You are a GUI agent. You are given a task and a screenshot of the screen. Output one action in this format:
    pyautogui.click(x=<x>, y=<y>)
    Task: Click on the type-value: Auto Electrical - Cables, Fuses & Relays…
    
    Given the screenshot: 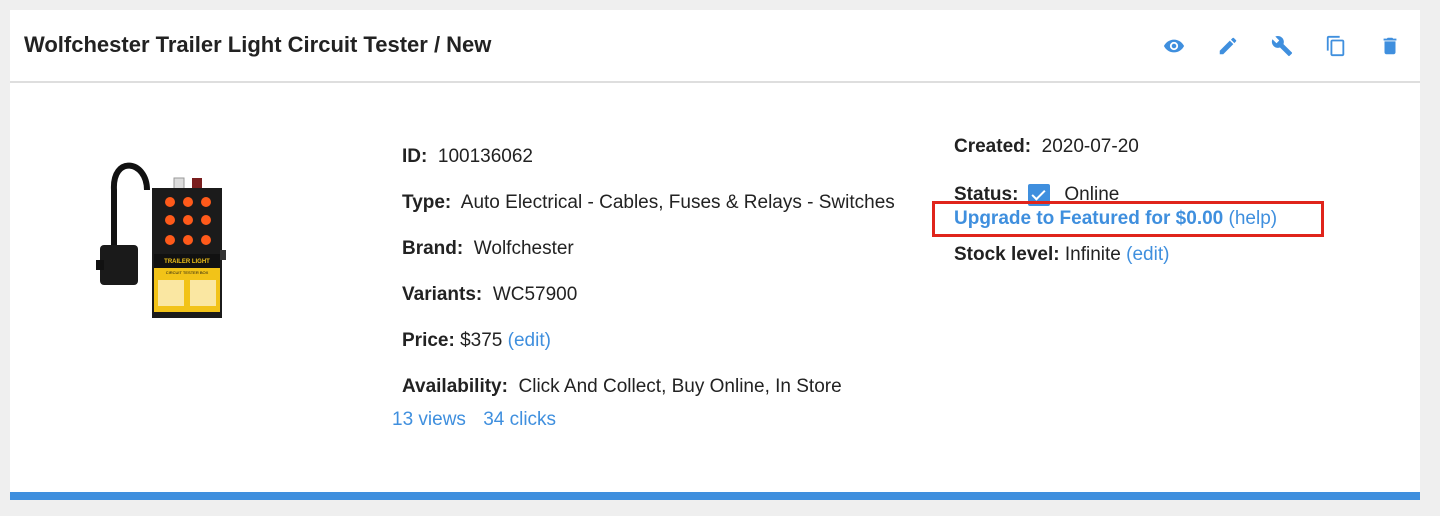 What is the action you would take?
    pyautogui.click(x=677, y=202)
    